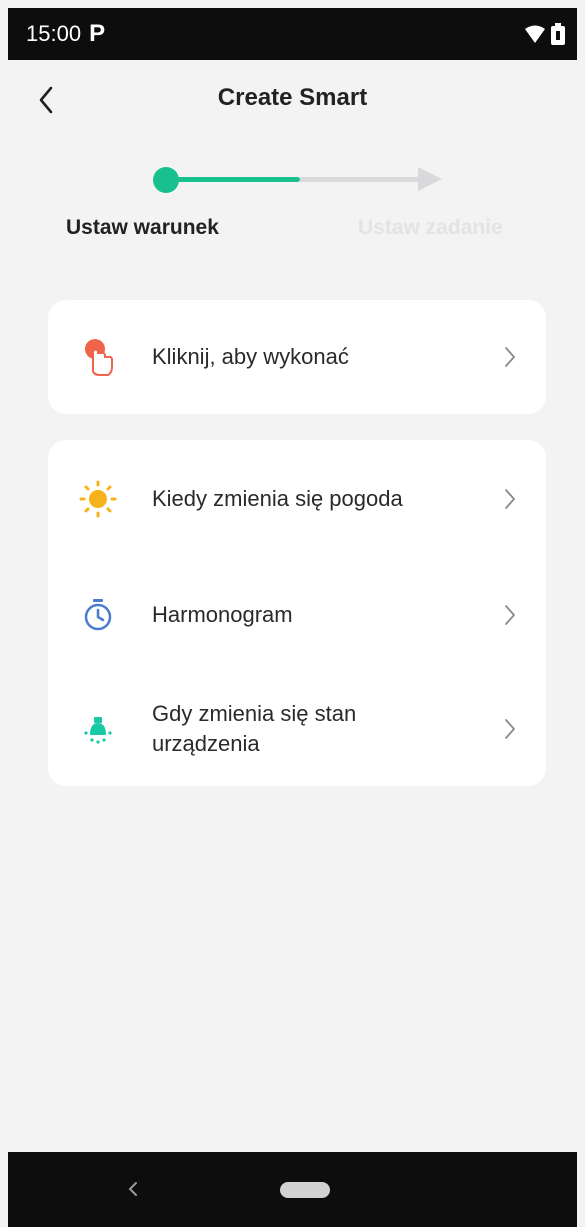 This screenshot has width=585, height=1227. I want to click on header: Create Smart, so click(292, 100).